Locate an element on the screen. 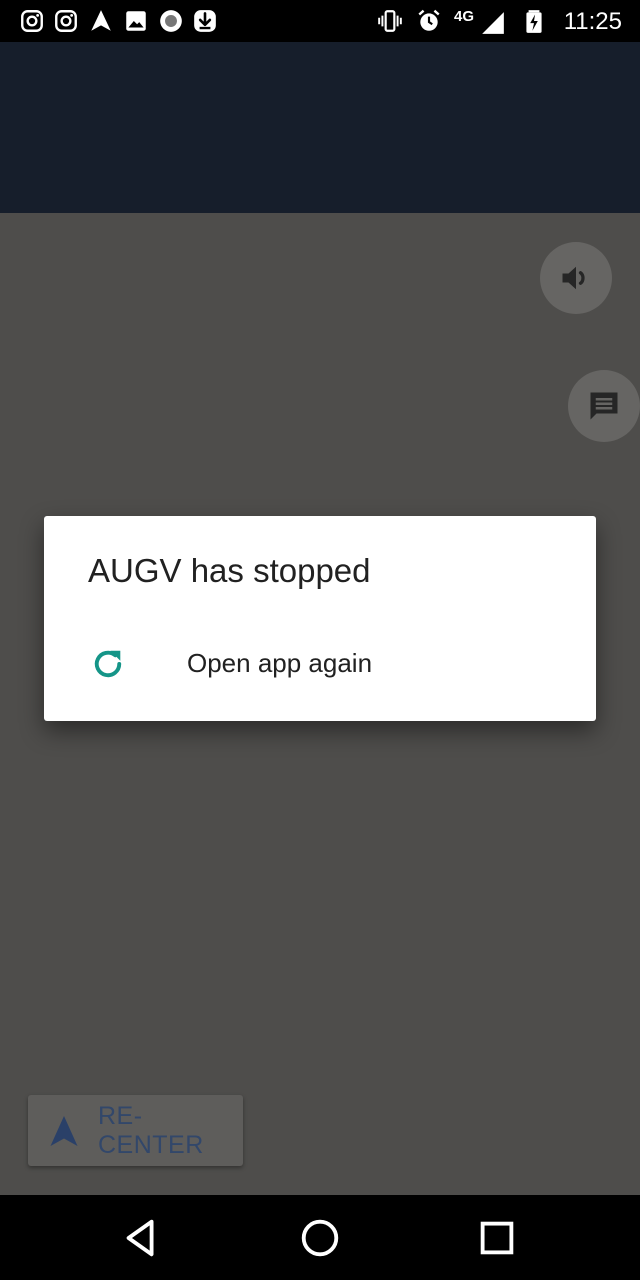  download-icon is located at coordinates (205, 21).